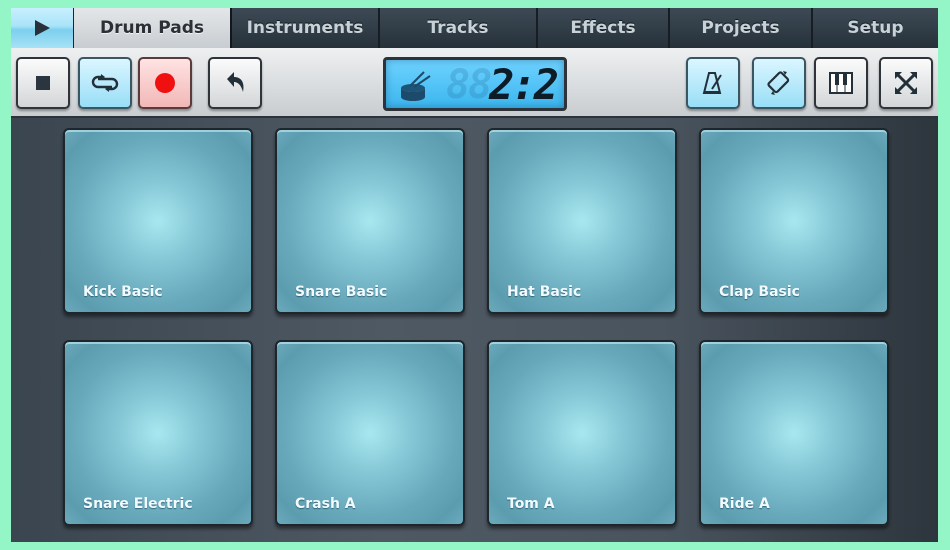 The width and height of the screenshot is (950, 550). I want to click on drum-pad-crash-a: Crash A, so click(370, 433).